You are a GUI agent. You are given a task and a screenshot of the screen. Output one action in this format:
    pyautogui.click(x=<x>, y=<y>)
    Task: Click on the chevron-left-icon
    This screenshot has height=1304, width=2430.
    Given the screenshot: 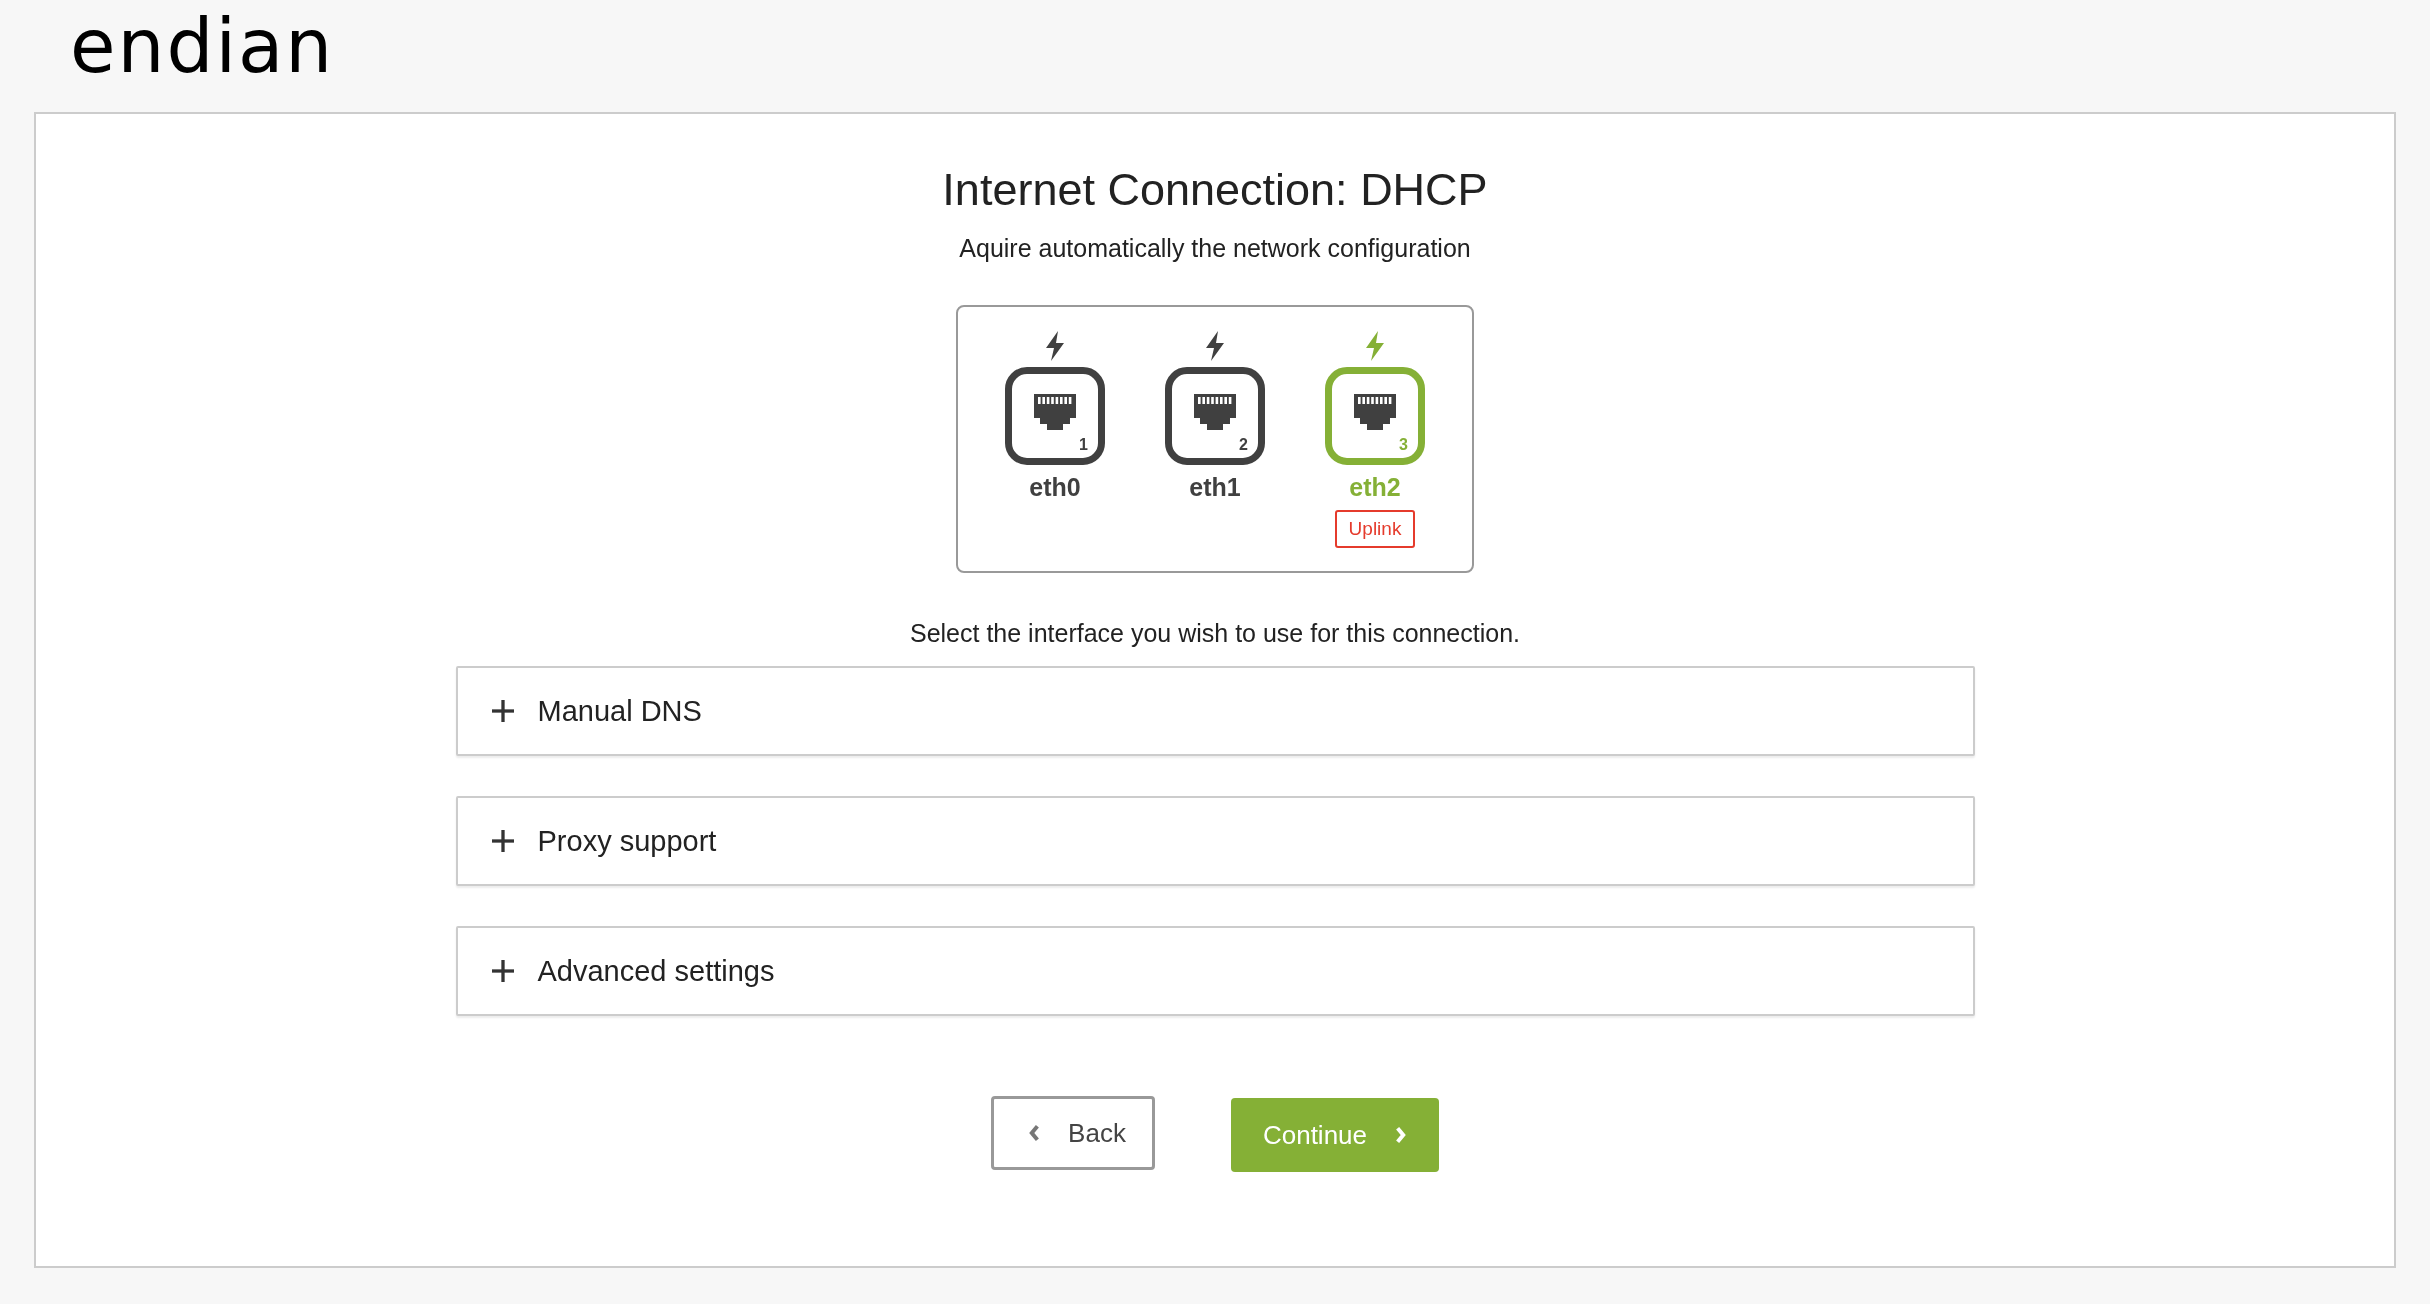 What is the action you would take?
    pyautogui.click(x=1034, y=1133)
    